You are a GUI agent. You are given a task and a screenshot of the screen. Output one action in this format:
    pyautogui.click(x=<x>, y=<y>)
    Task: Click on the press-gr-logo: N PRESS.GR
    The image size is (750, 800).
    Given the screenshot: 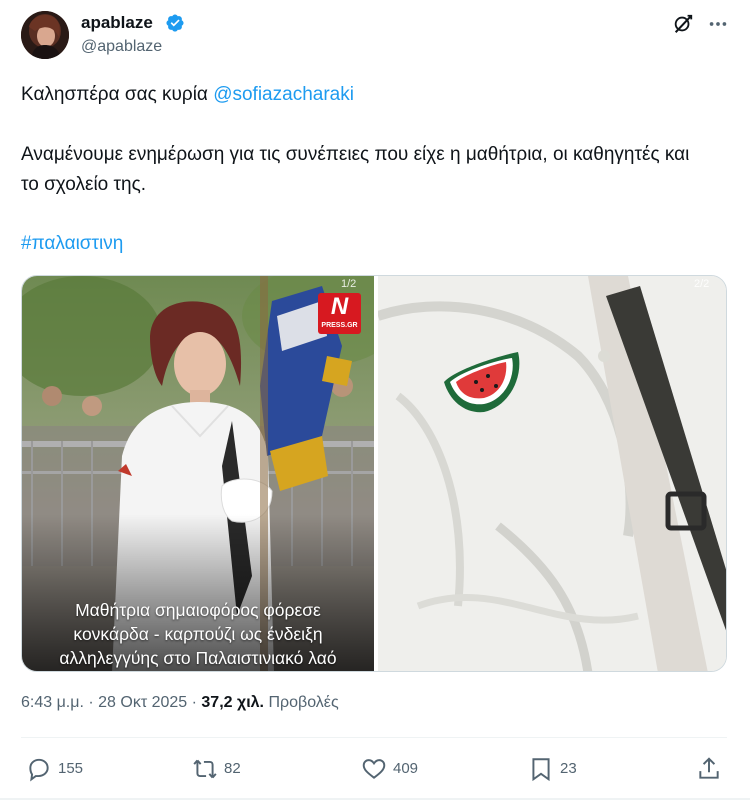 What is the action you would take?
    pyautogui.click(x=339, y=313)
    